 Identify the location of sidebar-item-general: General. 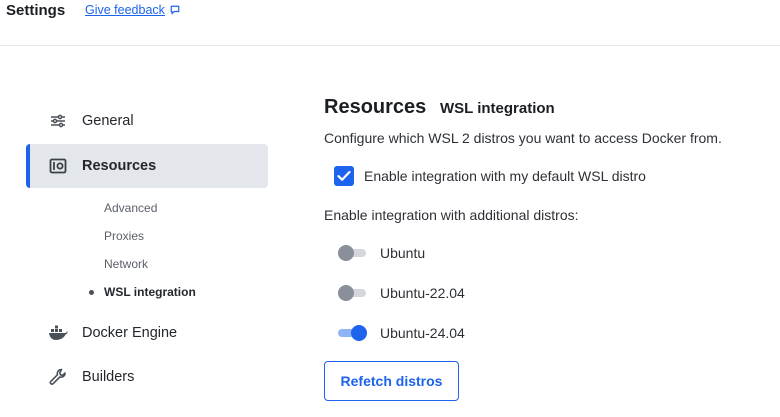
(147, 121).